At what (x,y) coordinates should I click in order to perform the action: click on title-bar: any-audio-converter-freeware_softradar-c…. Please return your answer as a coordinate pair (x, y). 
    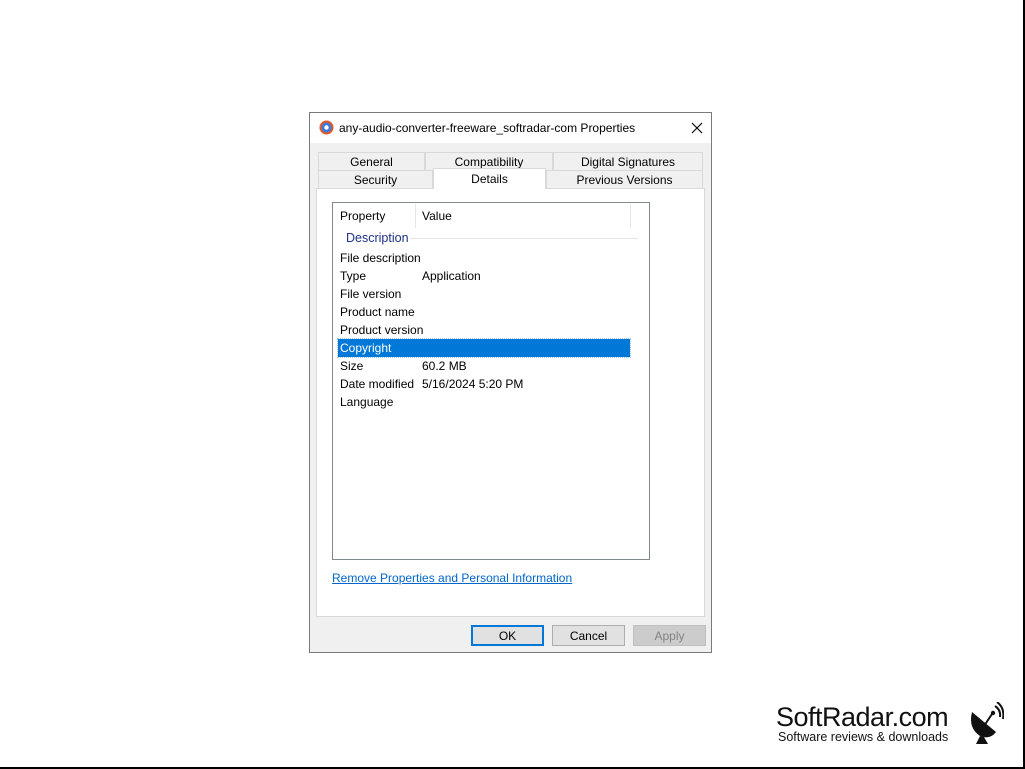
    Looking at the image, I should click on (510, 128).